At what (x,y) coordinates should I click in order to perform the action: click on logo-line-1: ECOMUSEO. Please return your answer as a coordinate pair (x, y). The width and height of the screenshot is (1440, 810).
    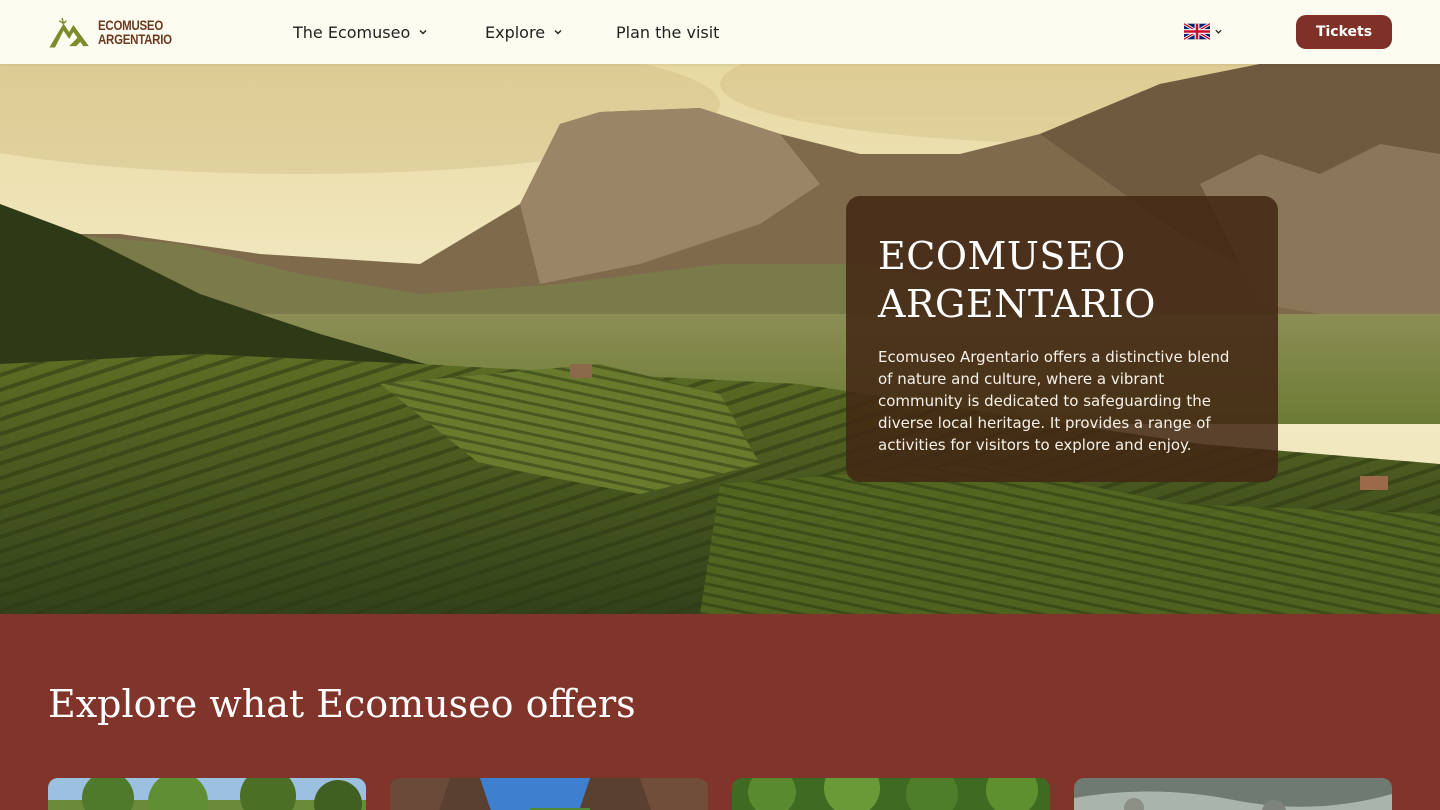
    Looking at the image, I should click on (130, 25).